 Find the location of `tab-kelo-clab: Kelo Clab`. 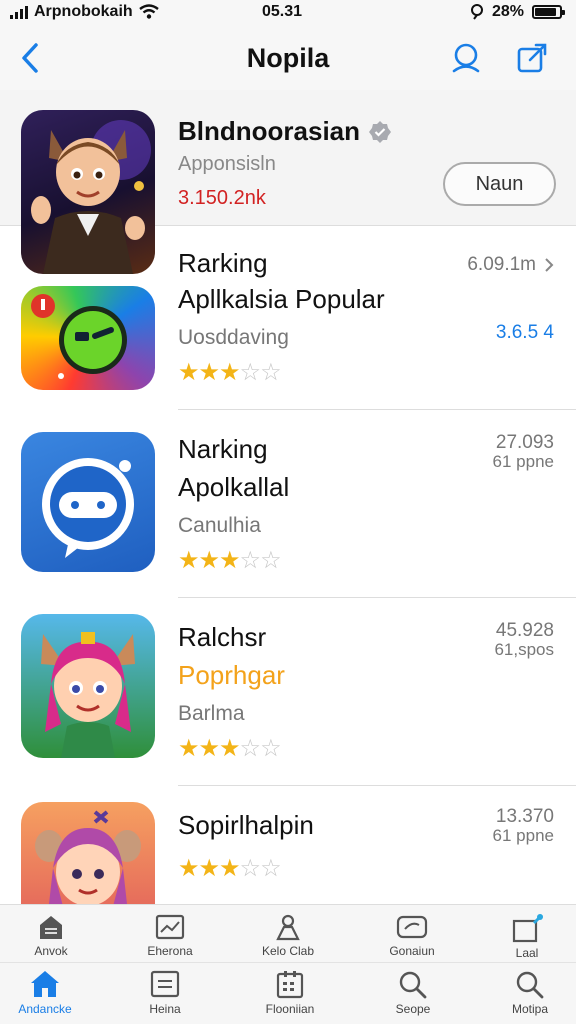

tab-kelo-clab: Kelo Clab is located at coordinates (288, 935).